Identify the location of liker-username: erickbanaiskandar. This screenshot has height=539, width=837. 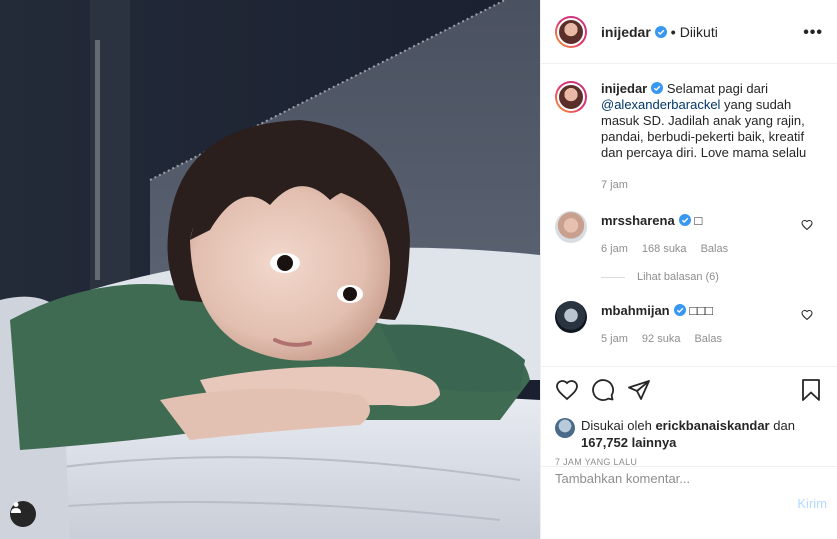
(712, 425).